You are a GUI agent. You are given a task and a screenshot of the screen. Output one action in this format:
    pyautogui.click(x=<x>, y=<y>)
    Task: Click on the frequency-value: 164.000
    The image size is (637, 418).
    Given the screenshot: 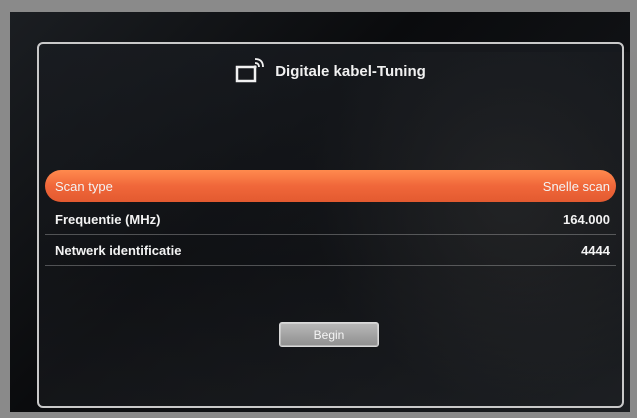 What is the action you would take?
    pyautogui.click(x=586, y=219)
    